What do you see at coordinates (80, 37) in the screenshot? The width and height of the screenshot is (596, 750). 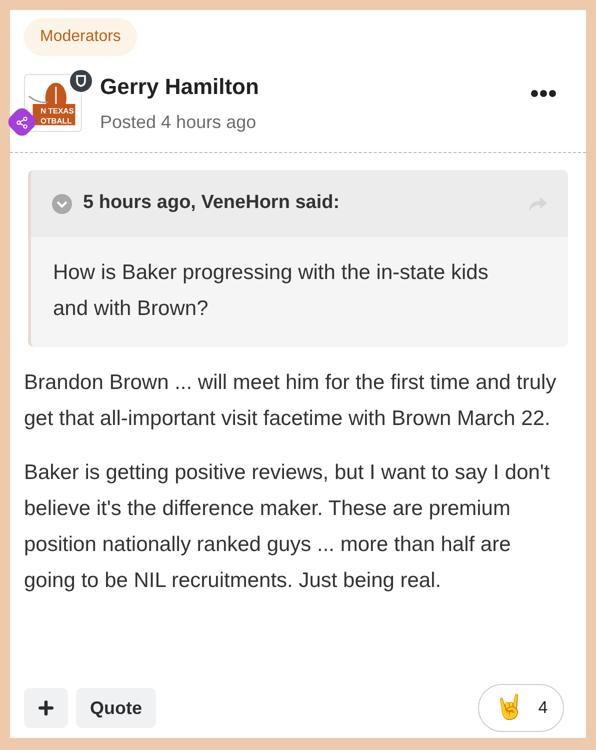 I see `group-badge: Moderators` at bounding box center [80, 37].